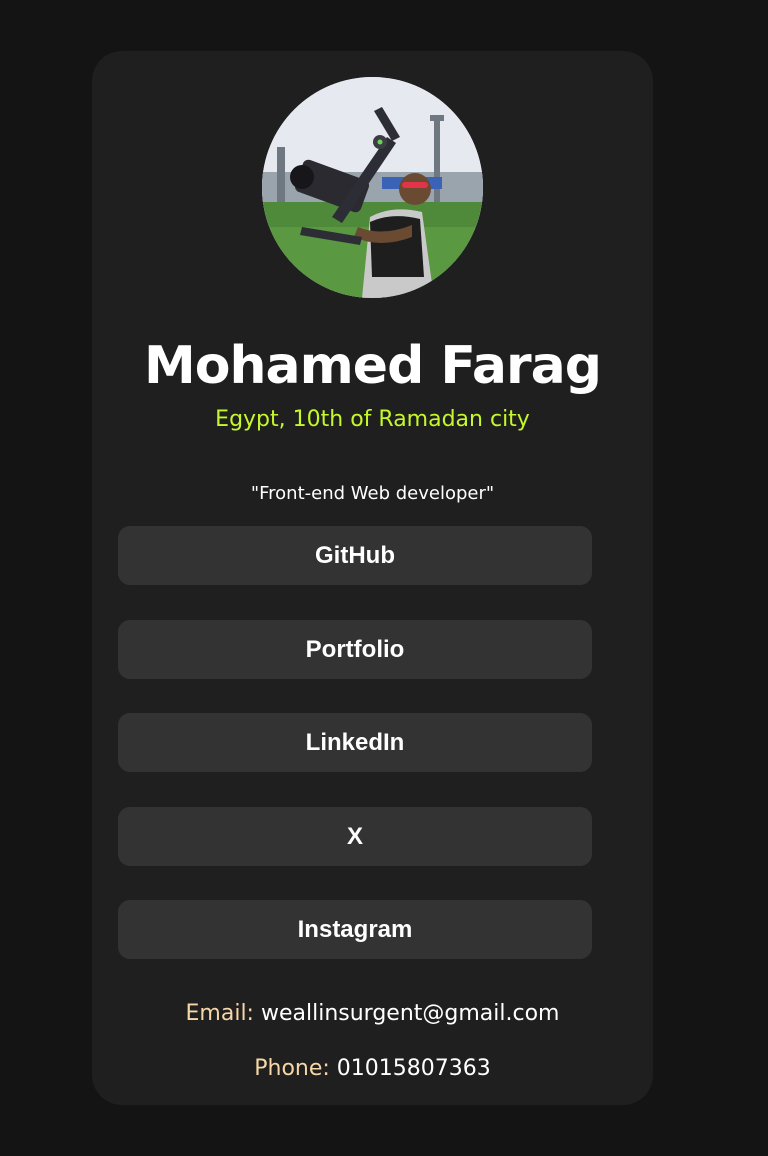 The width and height of the screenshot is (768, 1156). Describe the element at coordinates (355, 555) in the screenshot. I see `github-link-button: GitHub` at that location.